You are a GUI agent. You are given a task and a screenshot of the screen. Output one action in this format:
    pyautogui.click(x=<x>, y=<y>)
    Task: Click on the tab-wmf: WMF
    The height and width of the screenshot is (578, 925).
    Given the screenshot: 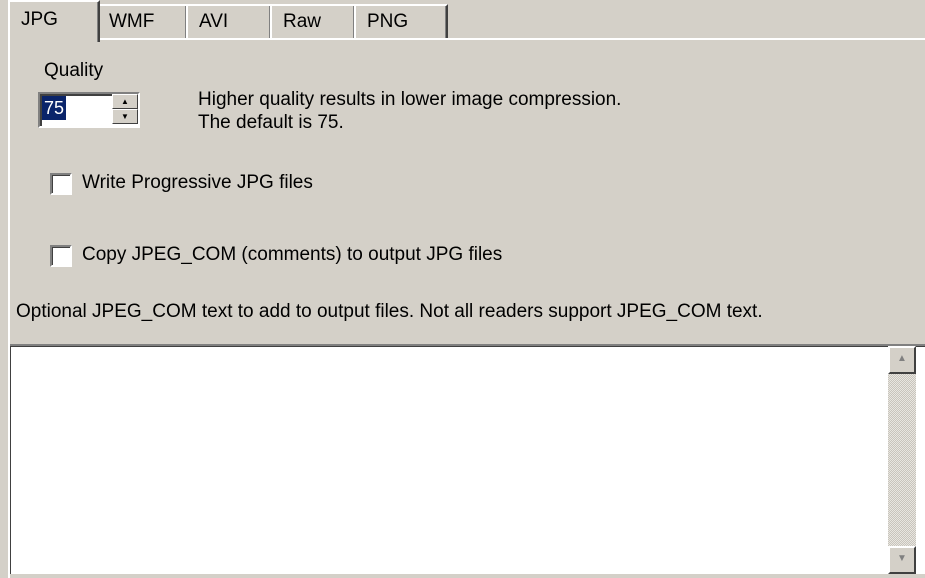 What is the action you would take?
    pyautogui.click(x=142, y=21)
    